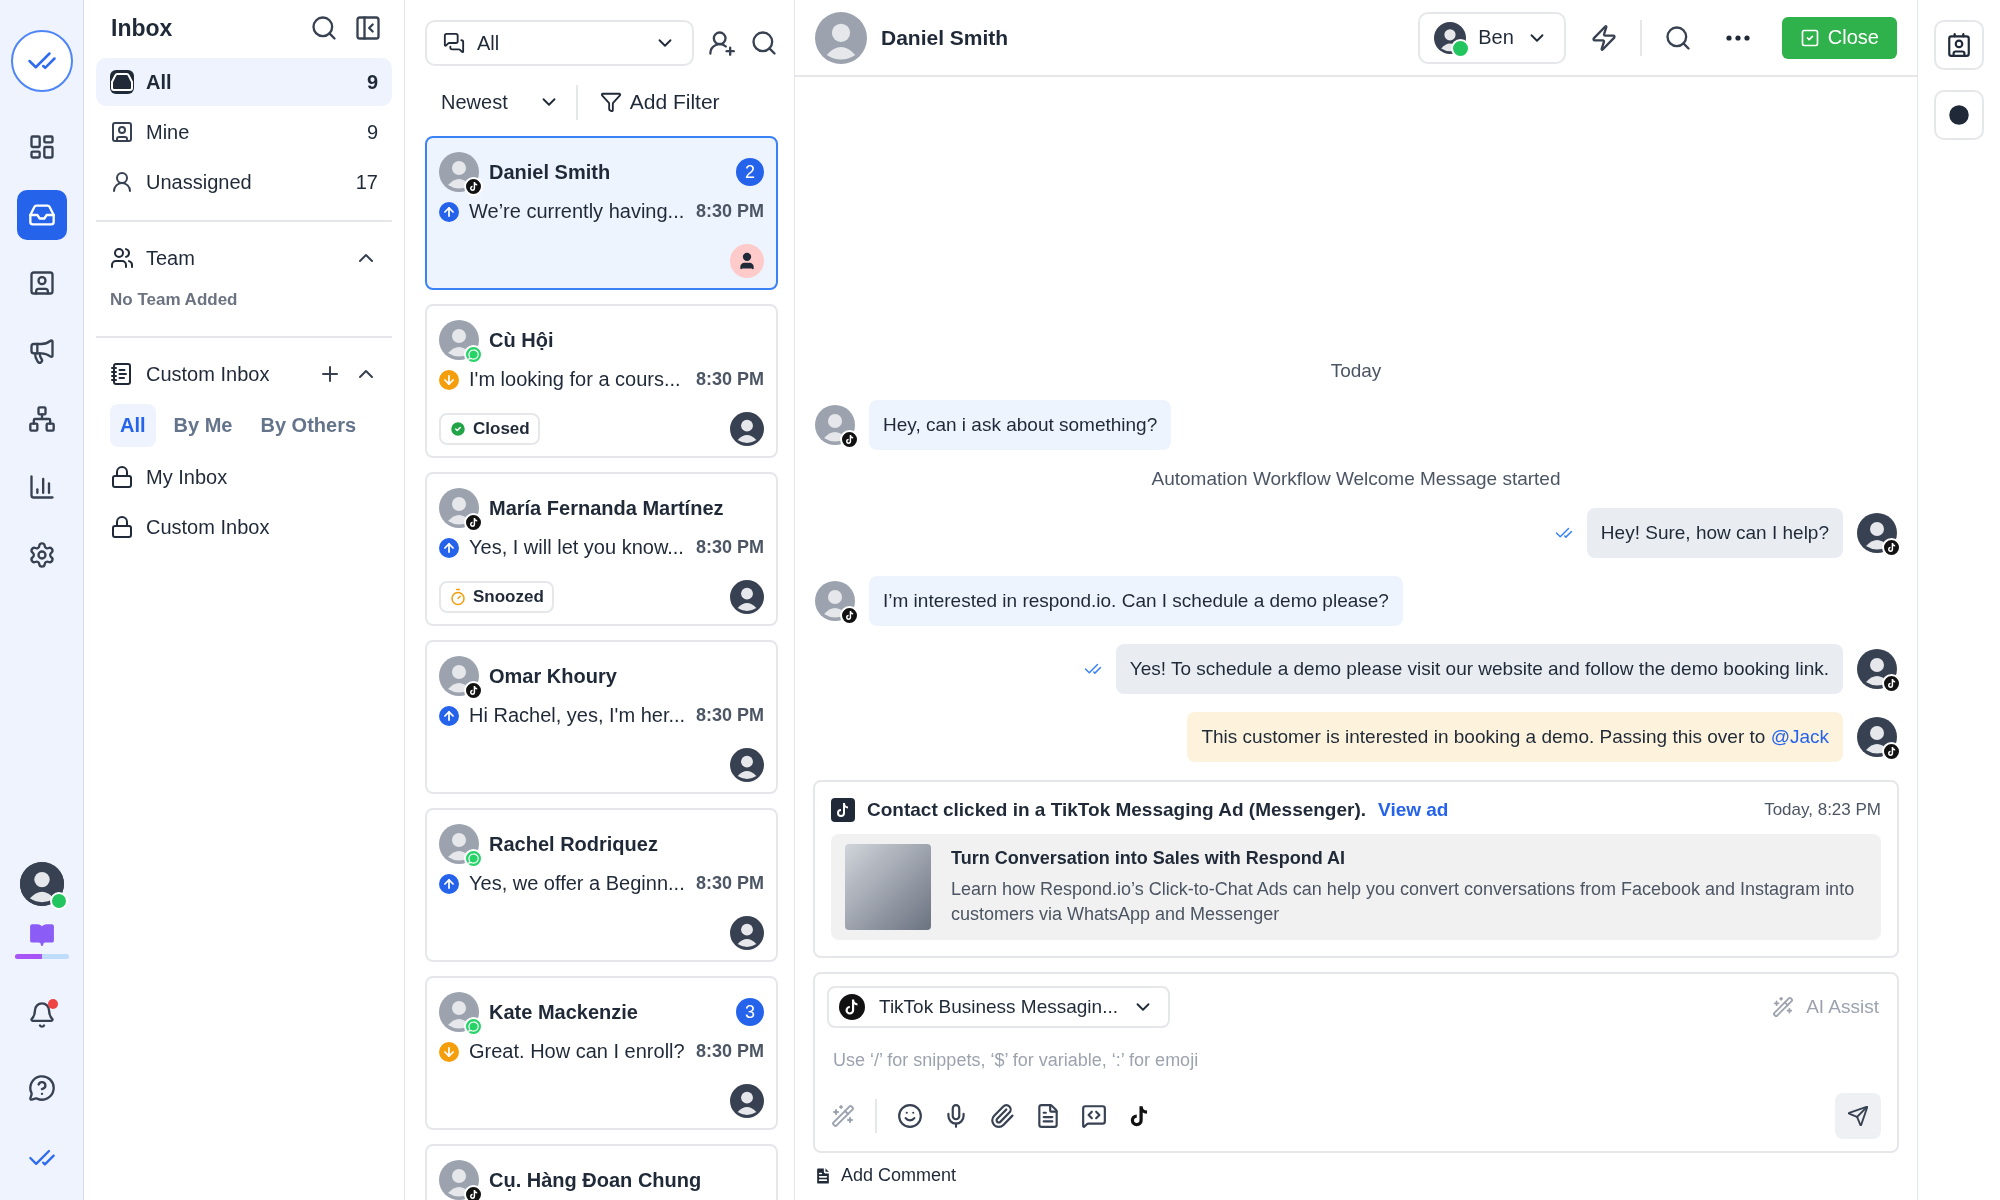 Image resolution: width=2000 pixels, height=1200 pixels. I want to click on note-bubble: This customer is interested in booking a demo. Passing this over to @Jack, so click(1515, 737).